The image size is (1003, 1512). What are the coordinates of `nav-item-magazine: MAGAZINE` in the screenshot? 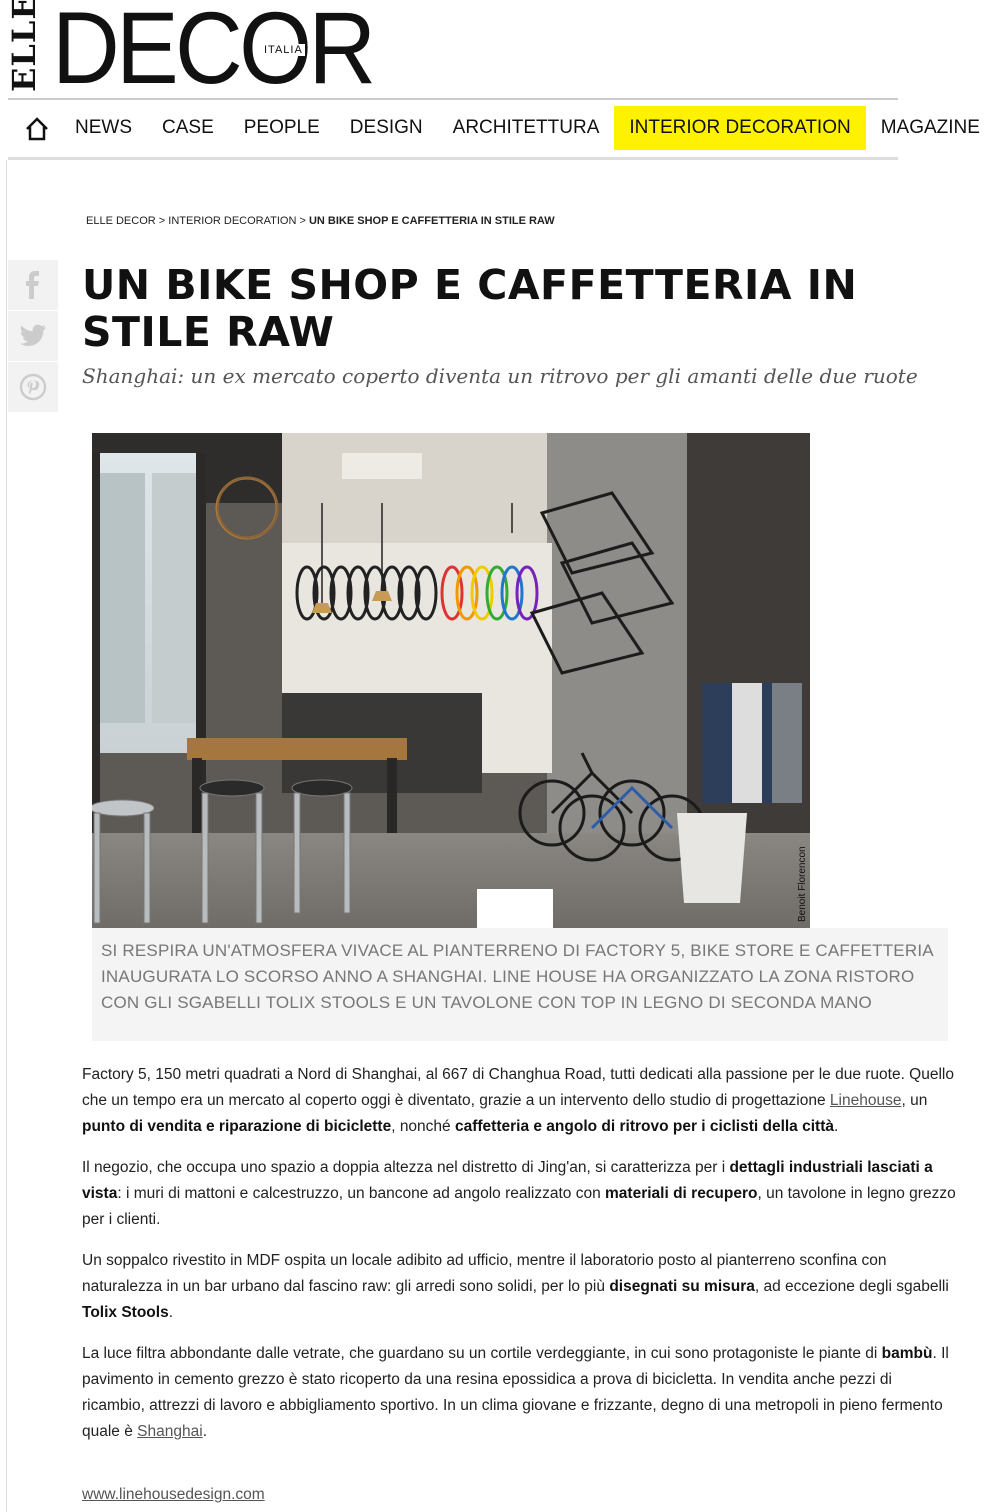 It's located at (930, 128).